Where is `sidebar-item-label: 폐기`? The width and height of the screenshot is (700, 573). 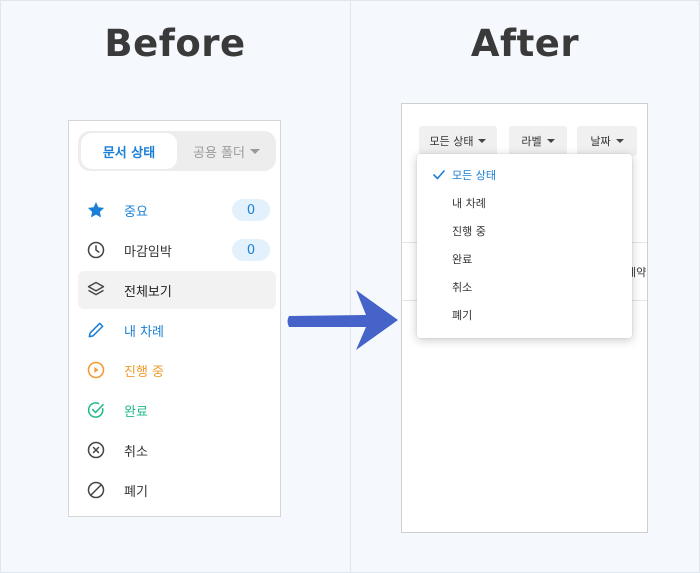
sidebar-item-label: 폐기 is located at coordinates (136, 492).